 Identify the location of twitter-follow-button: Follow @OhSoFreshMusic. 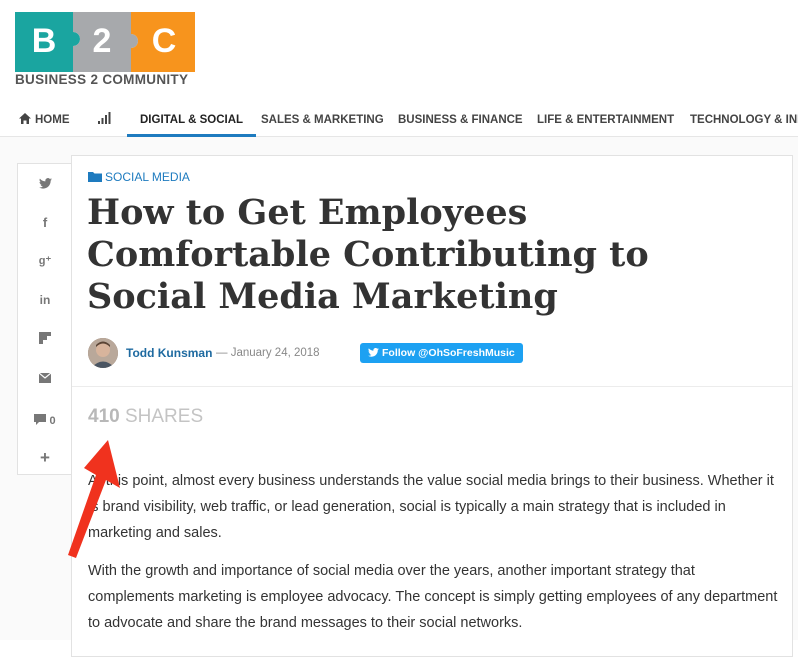
(441, 353).